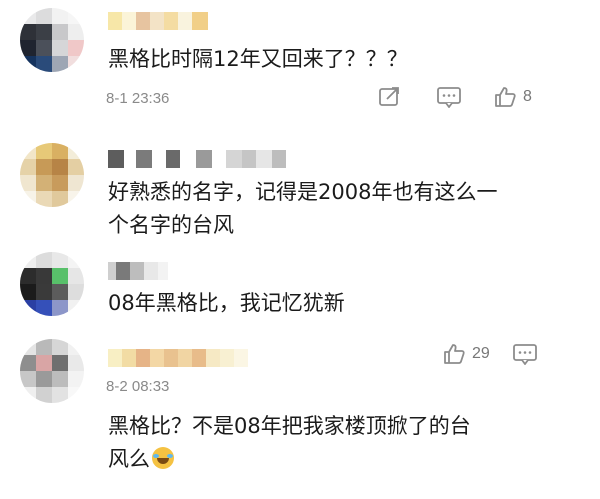  I want to click on like-count: 8, so click(527, 96).